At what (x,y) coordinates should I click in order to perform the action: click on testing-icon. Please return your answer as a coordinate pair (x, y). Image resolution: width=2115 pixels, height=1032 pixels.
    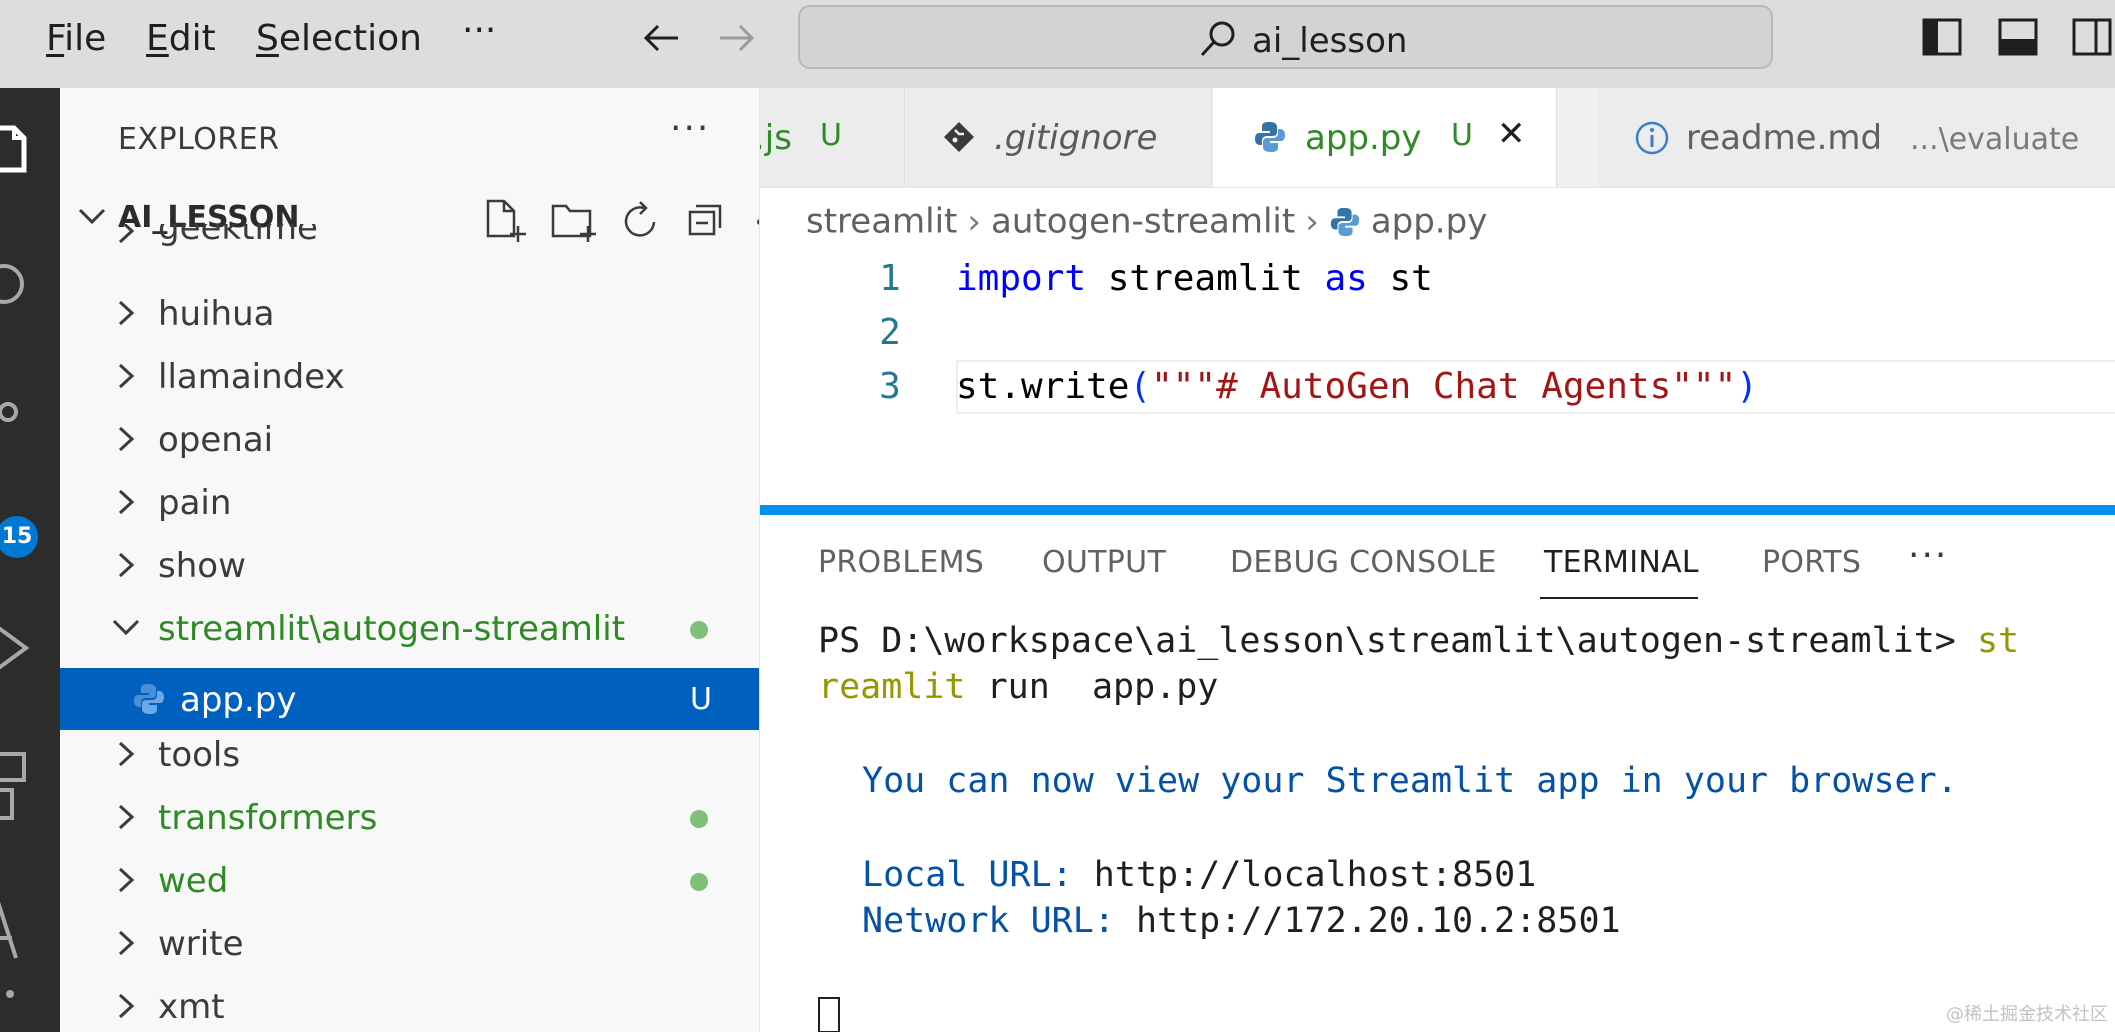
    Looking at the image, I should click on (30, 933).